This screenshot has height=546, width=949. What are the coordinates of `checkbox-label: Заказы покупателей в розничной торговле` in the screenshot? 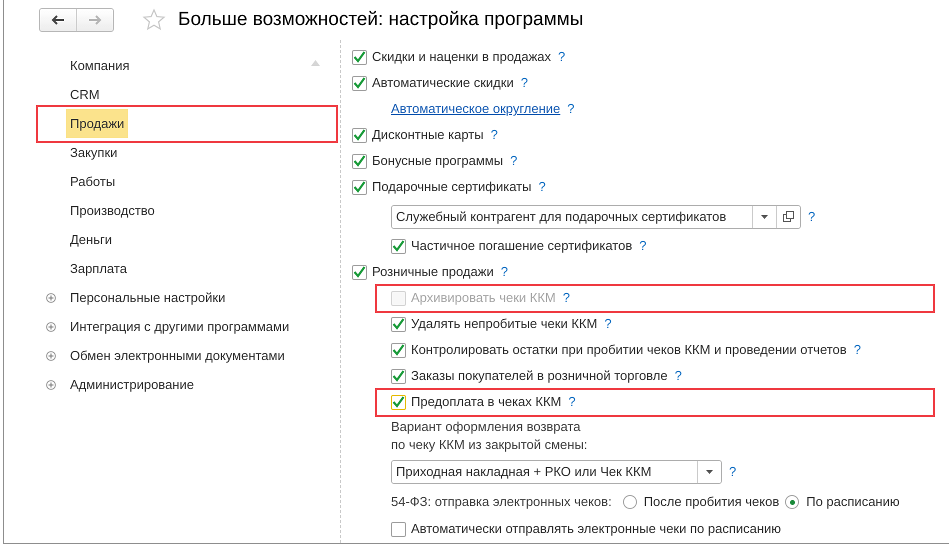 It's located at (539, 376).